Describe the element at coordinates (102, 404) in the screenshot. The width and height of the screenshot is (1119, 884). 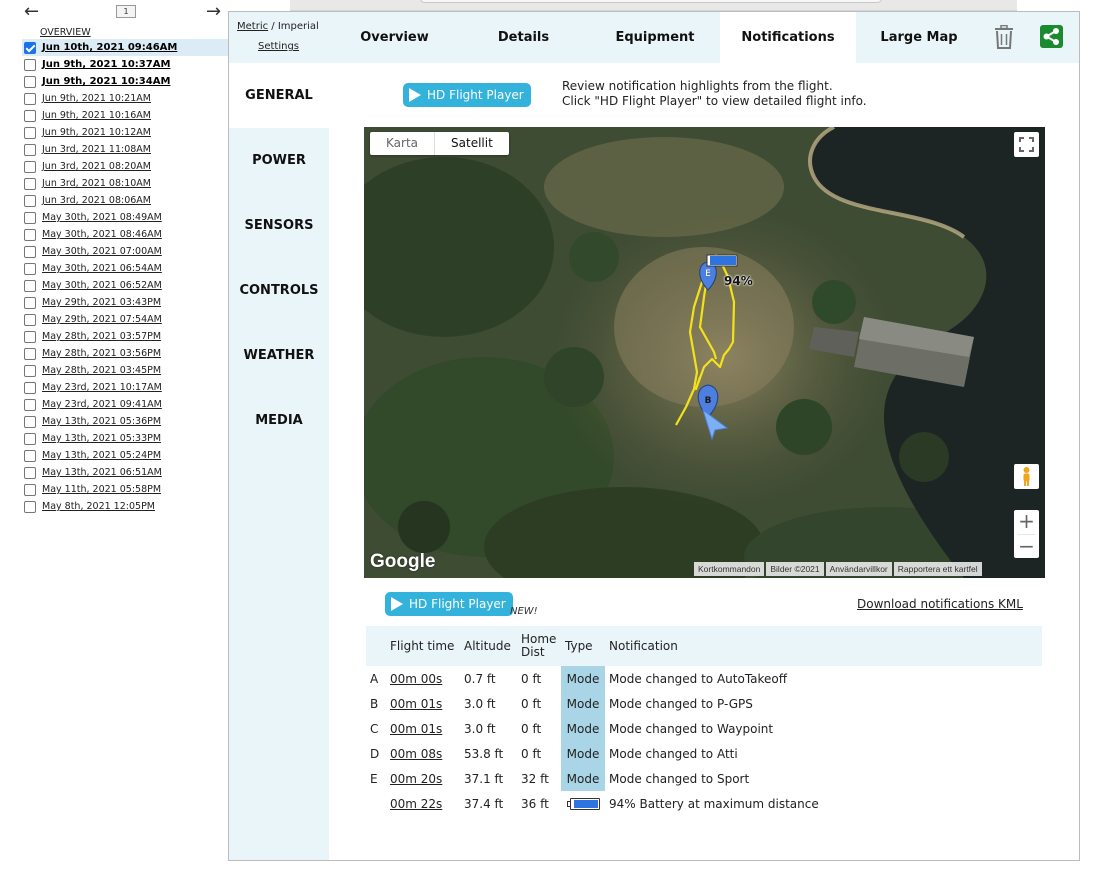
I see `flight-link: May 23rd, 2021 09:41AM` at that location.